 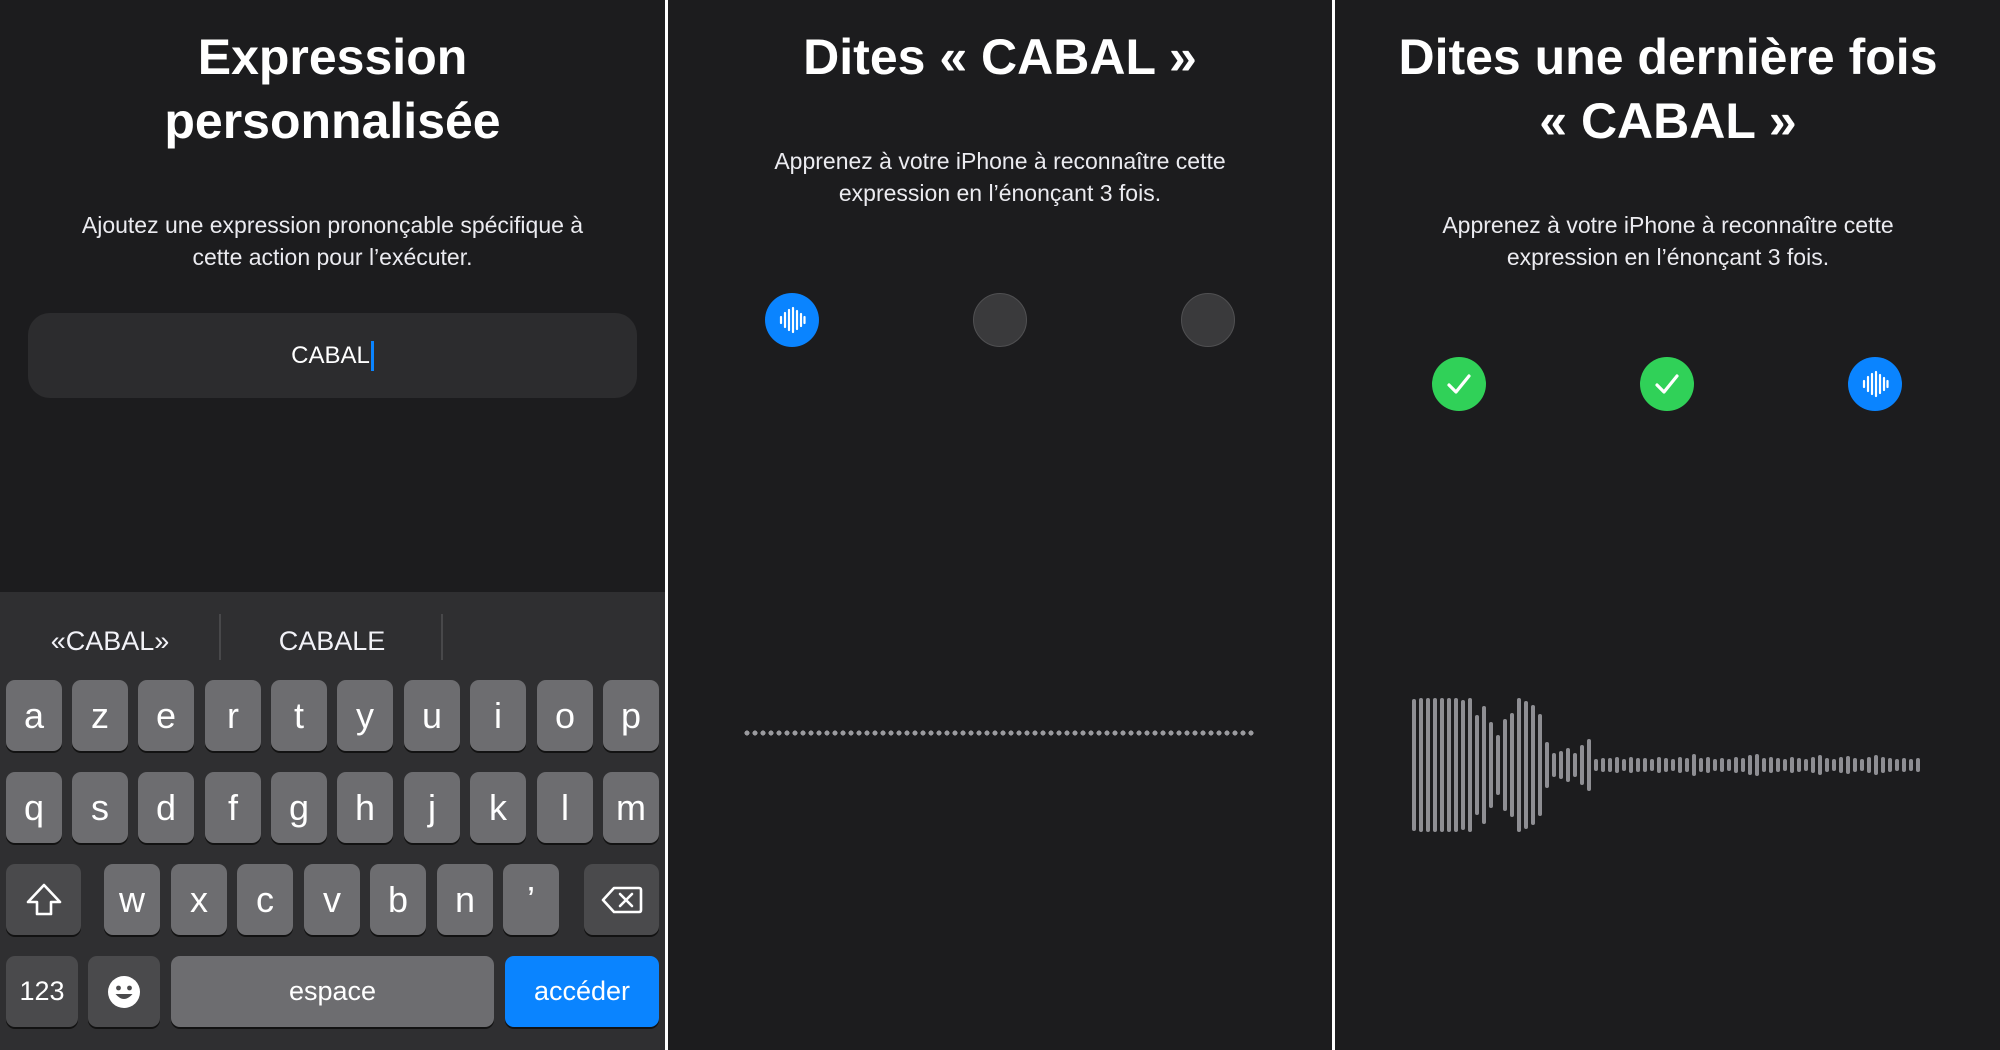 I want to click on key-w: w, so click(x=132, y=899).